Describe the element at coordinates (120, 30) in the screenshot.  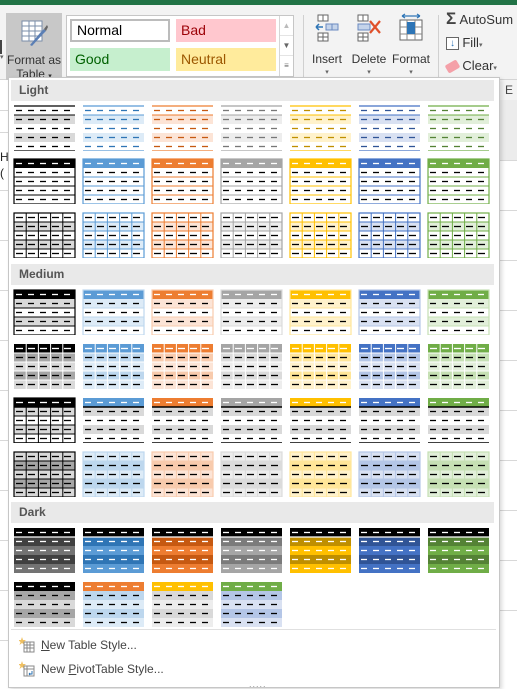
I see `cell-style-normal: Normal` at that location.